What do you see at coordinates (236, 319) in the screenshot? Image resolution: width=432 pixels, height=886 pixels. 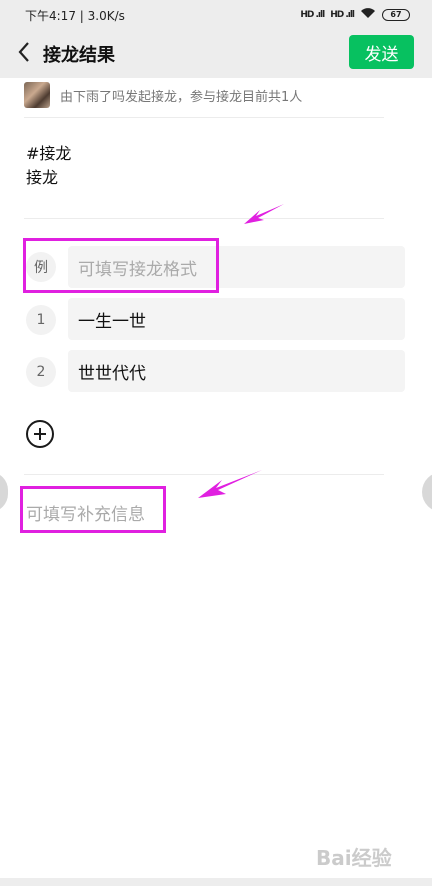 I see `entry-input-1: 一生一世` at bounding box center [236, 319].